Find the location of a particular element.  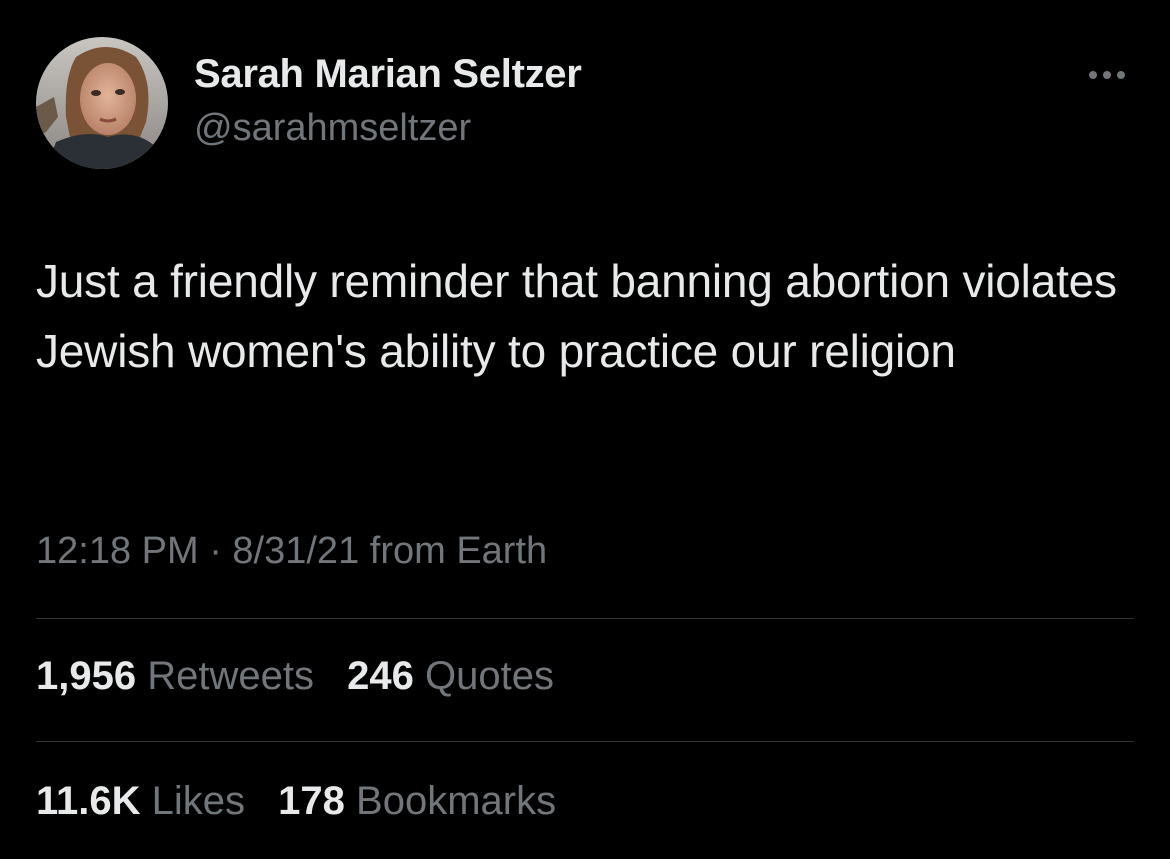

quotes-count: 246 is located at coordinates (380, 676).